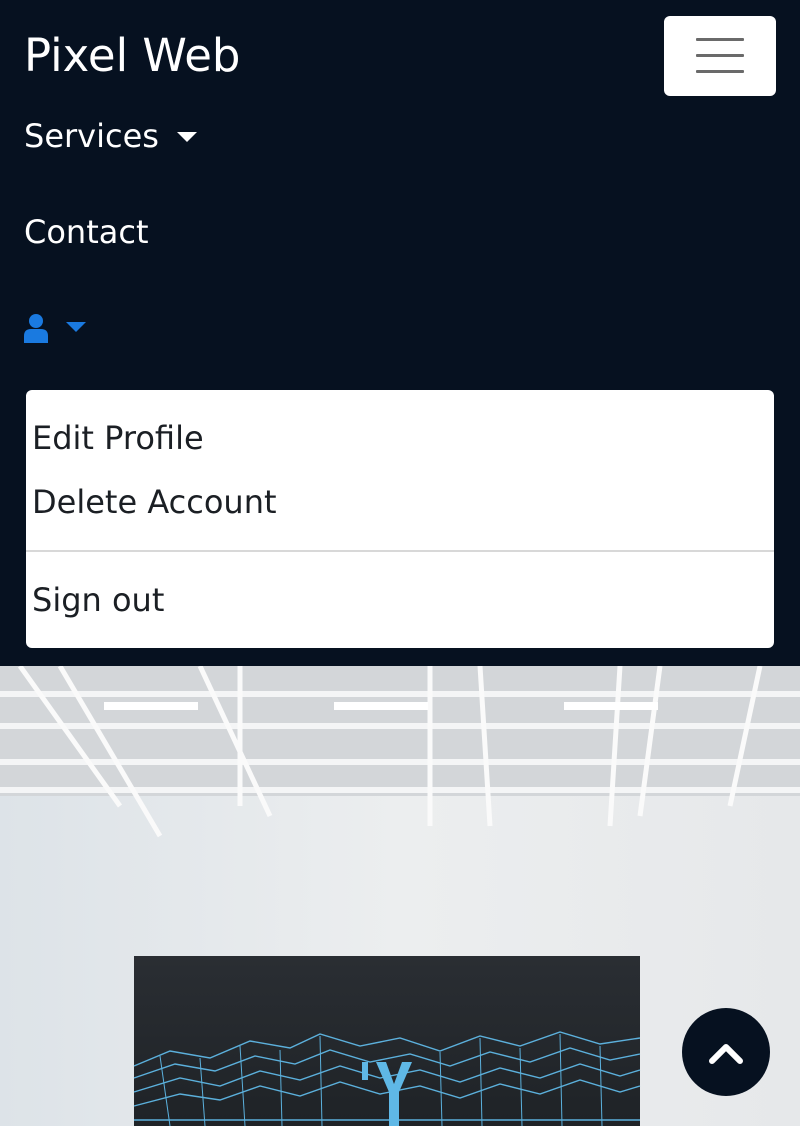 This screenshot has width=800, height=1126. Describe the element at coordinates (36, 328) in the screenshot. I see `user-icon` at that location.